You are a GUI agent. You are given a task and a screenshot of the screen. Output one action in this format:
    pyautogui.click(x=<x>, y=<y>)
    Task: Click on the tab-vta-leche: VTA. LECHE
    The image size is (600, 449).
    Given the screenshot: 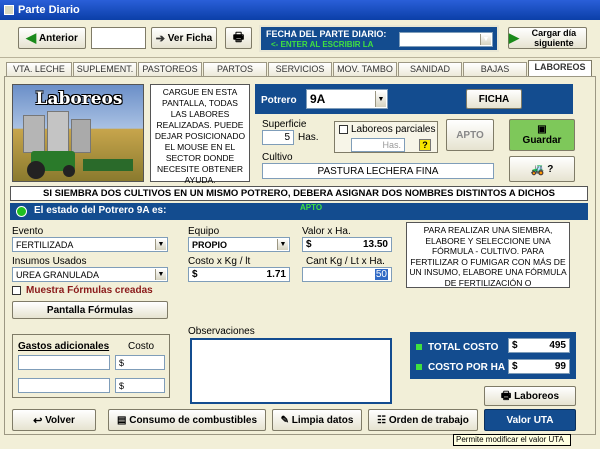 What is the action you would take?
    pyautogui.click(x=39, y=69)
    